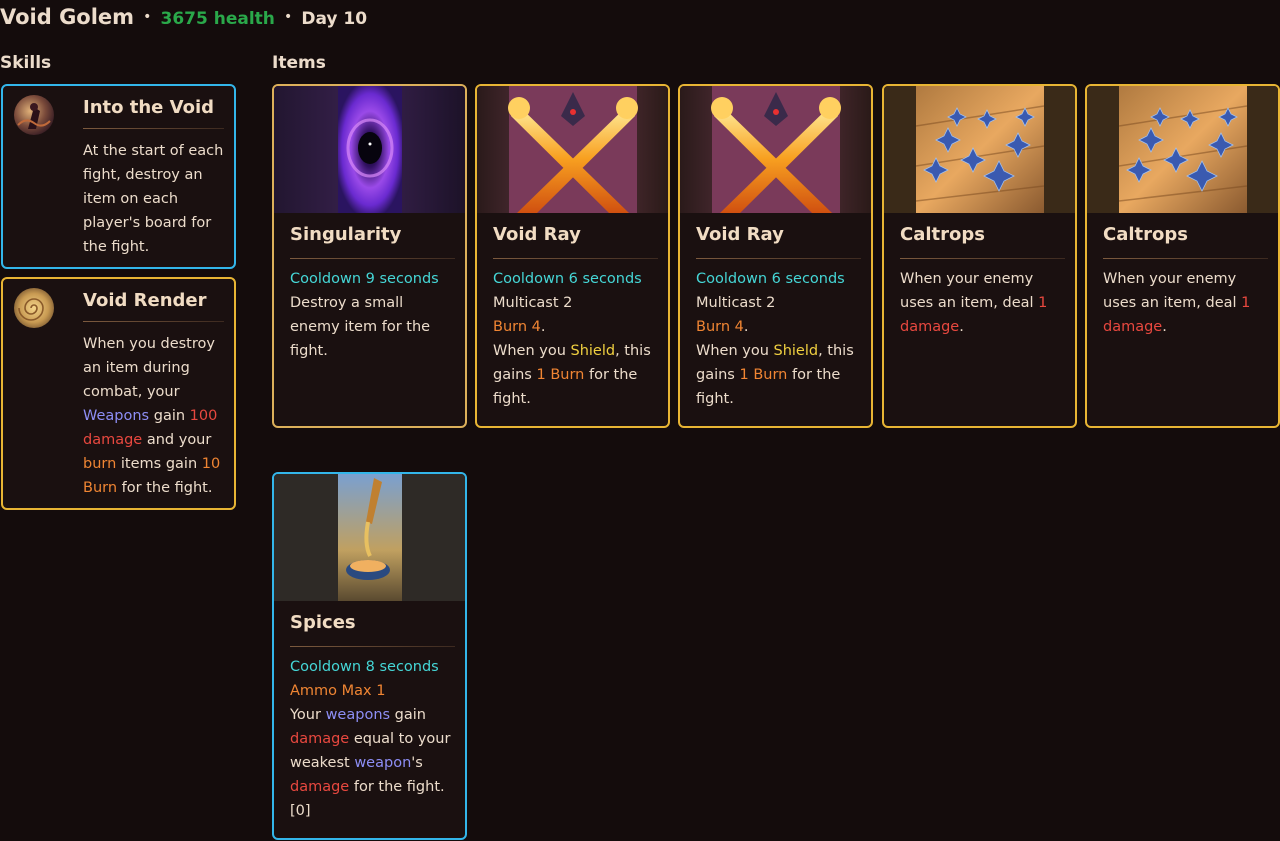  Describe the element at coordinates (308, 715) in the screenshot. I see `desc-text: Your` at that location.